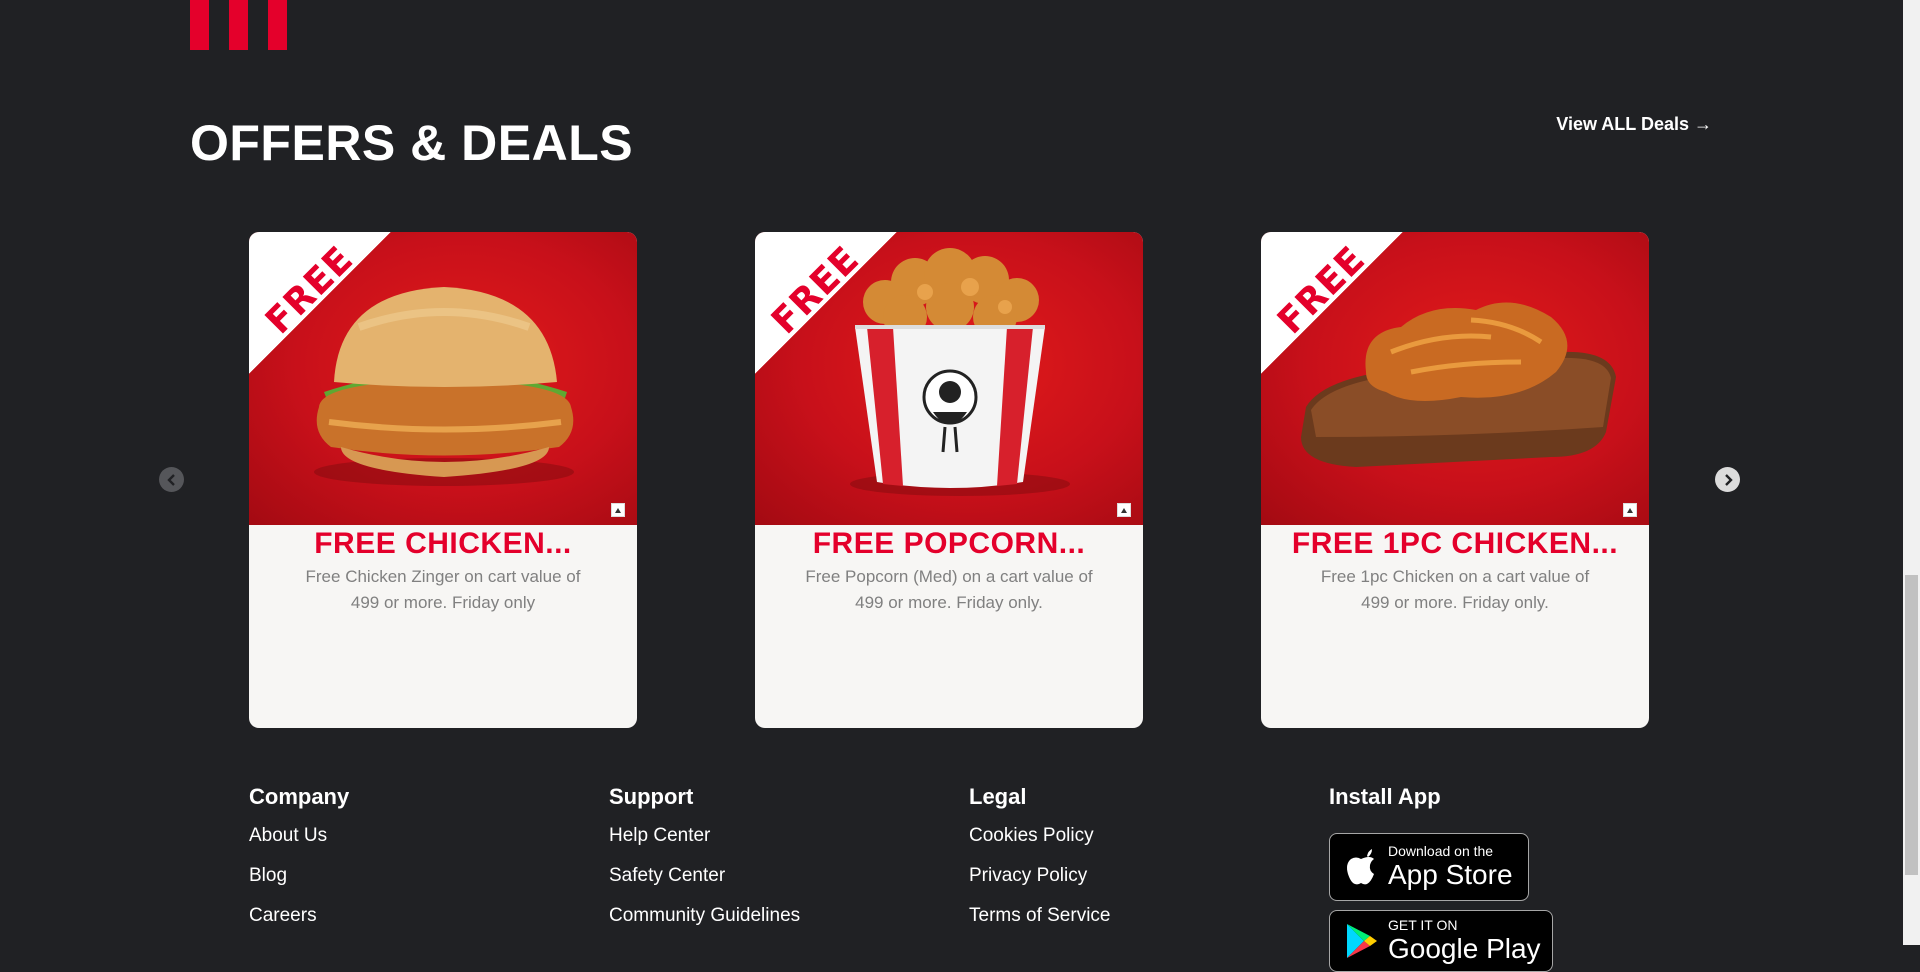 Image resolution: width=1920 pixels, height=972 pixels. Describe the element at coordinates (1423, 925) in the screenshot. I see `google-play-small-text: GET IT ON` at that location.